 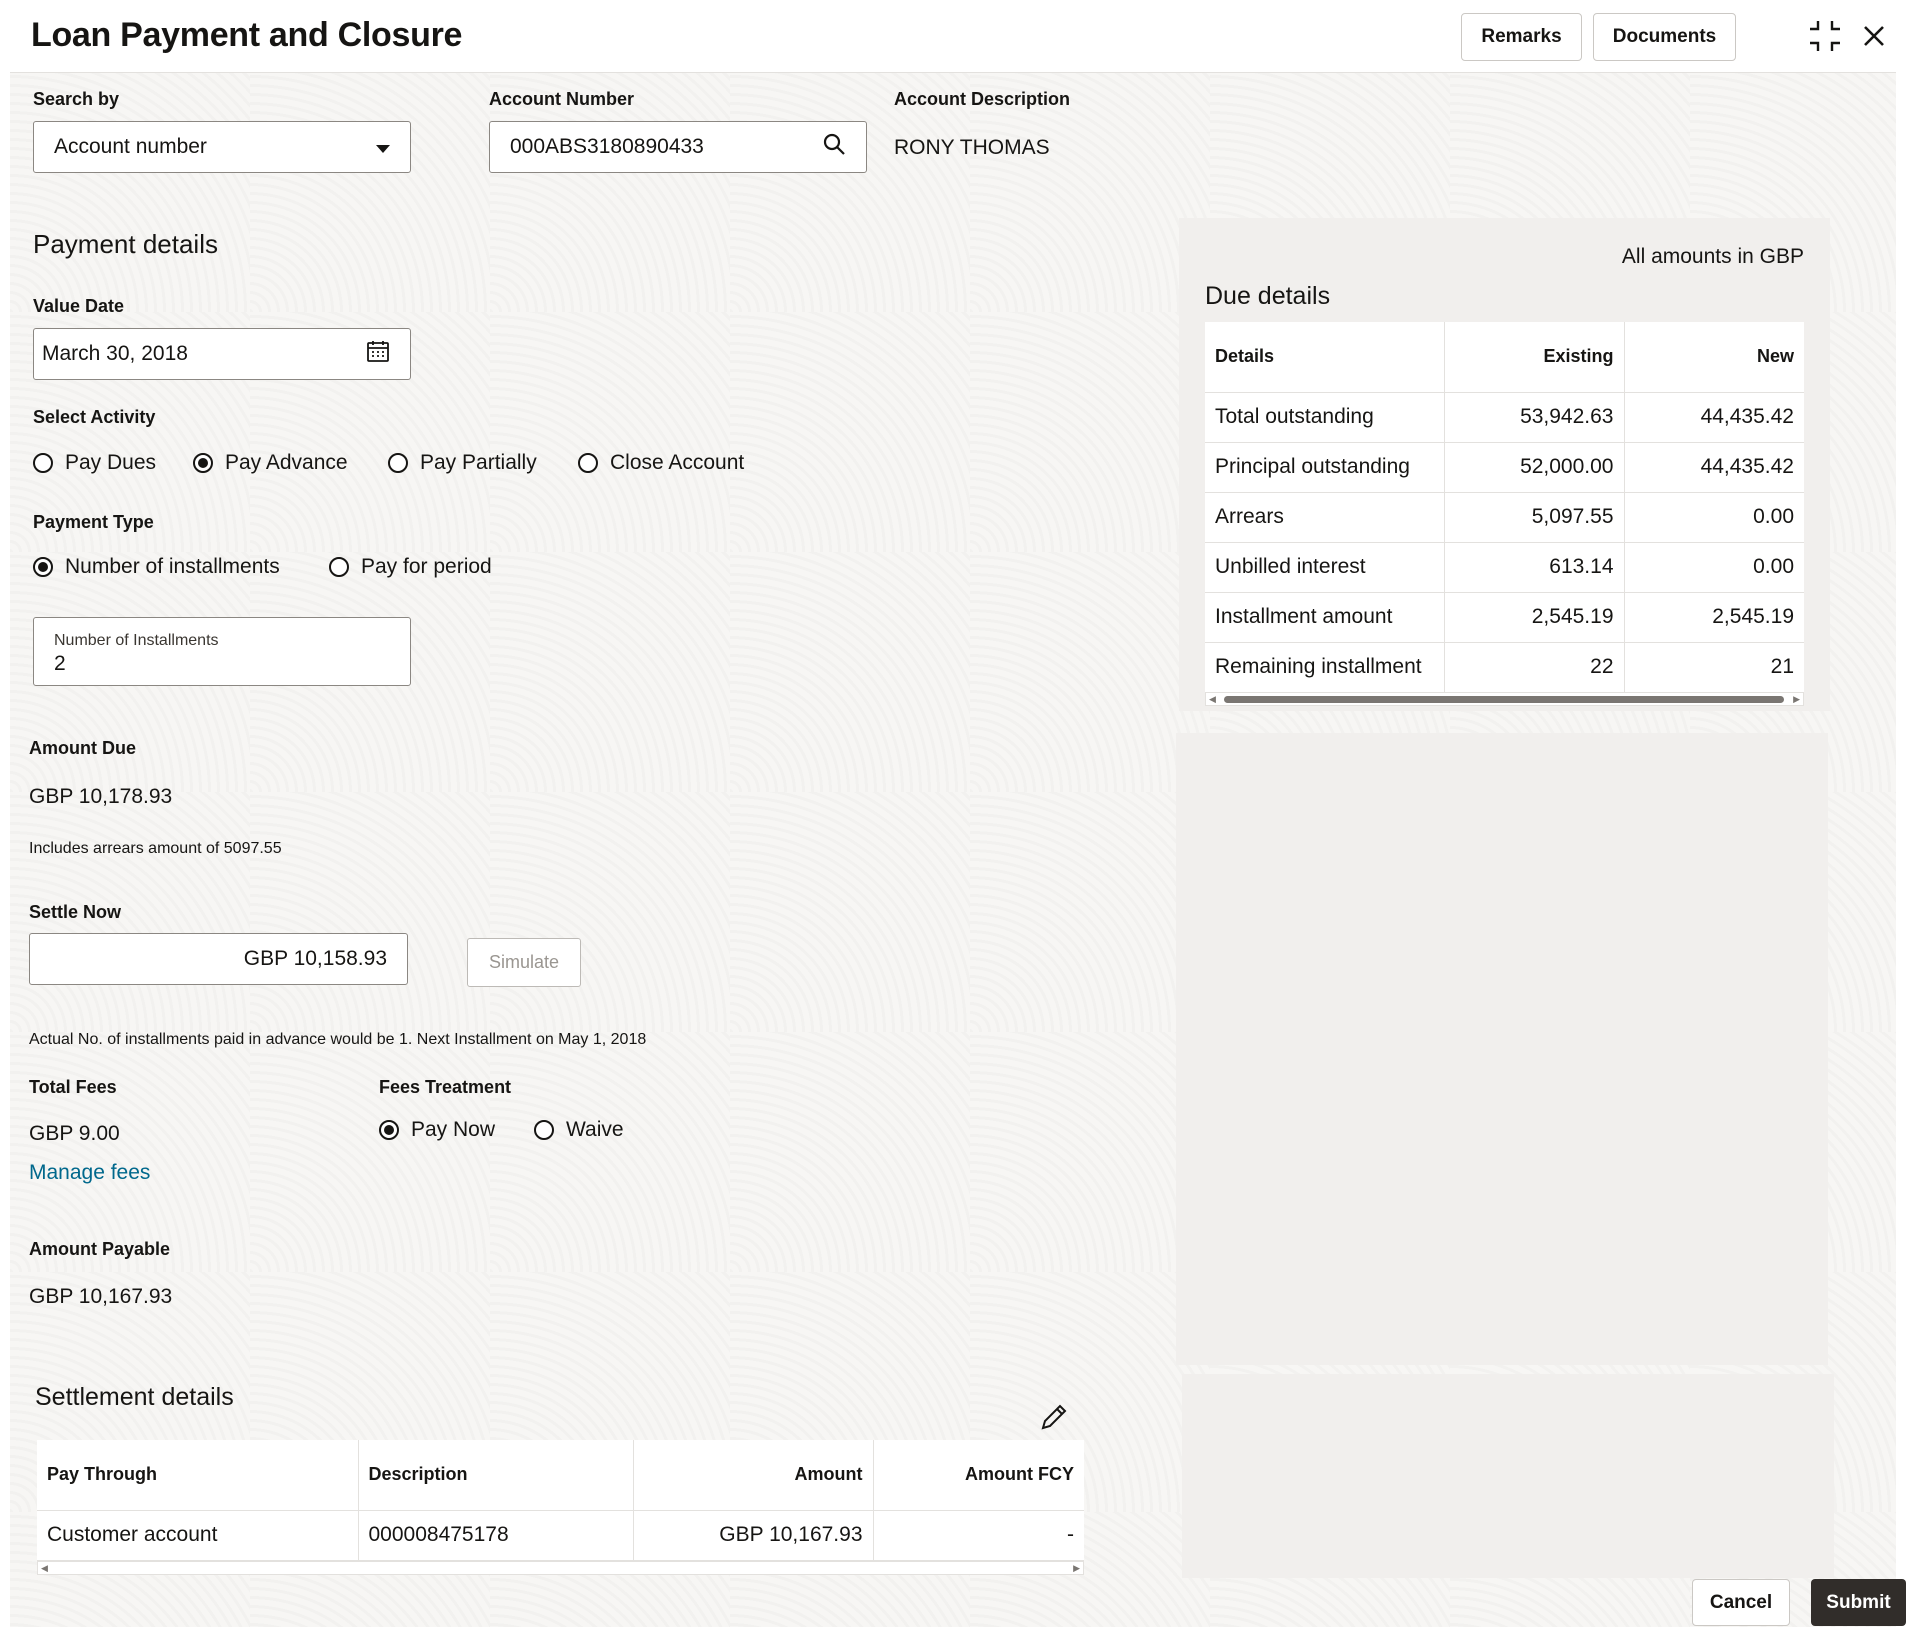 What do you see at coordinates (1874, 36) in the screenshot?
I see `close-icon` at bounding box center [1874, 36].